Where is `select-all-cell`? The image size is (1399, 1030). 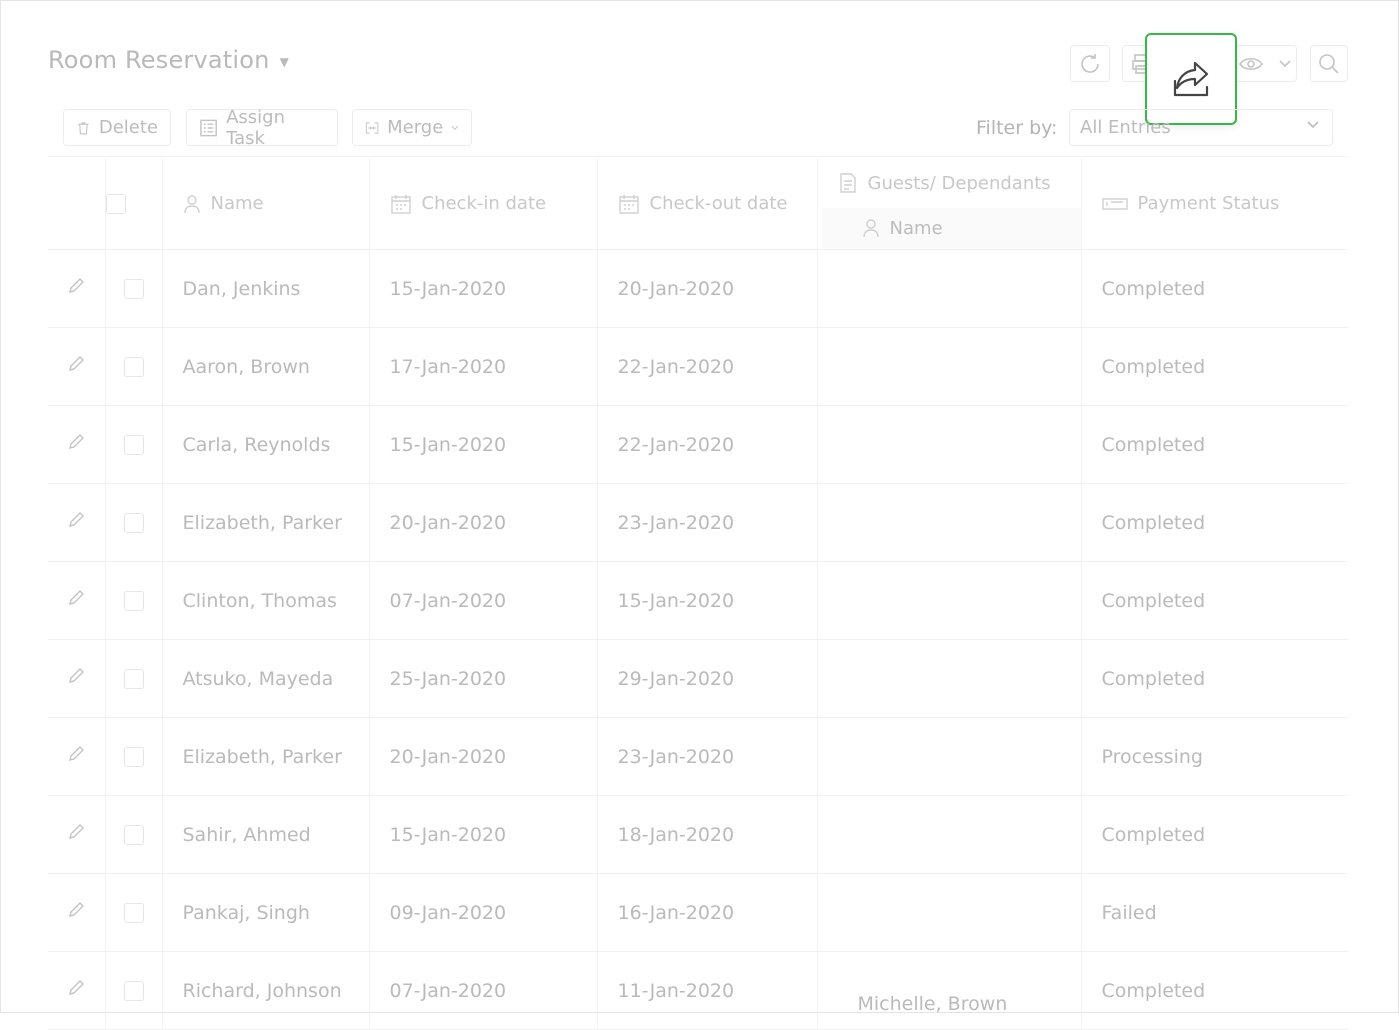 select-all-cell is located at coordinates (133, 204).